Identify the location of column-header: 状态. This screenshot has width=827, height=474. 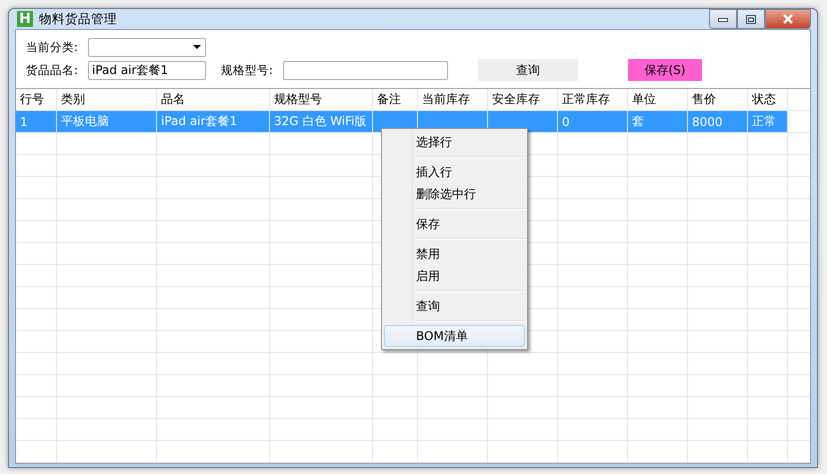
(768, 99).